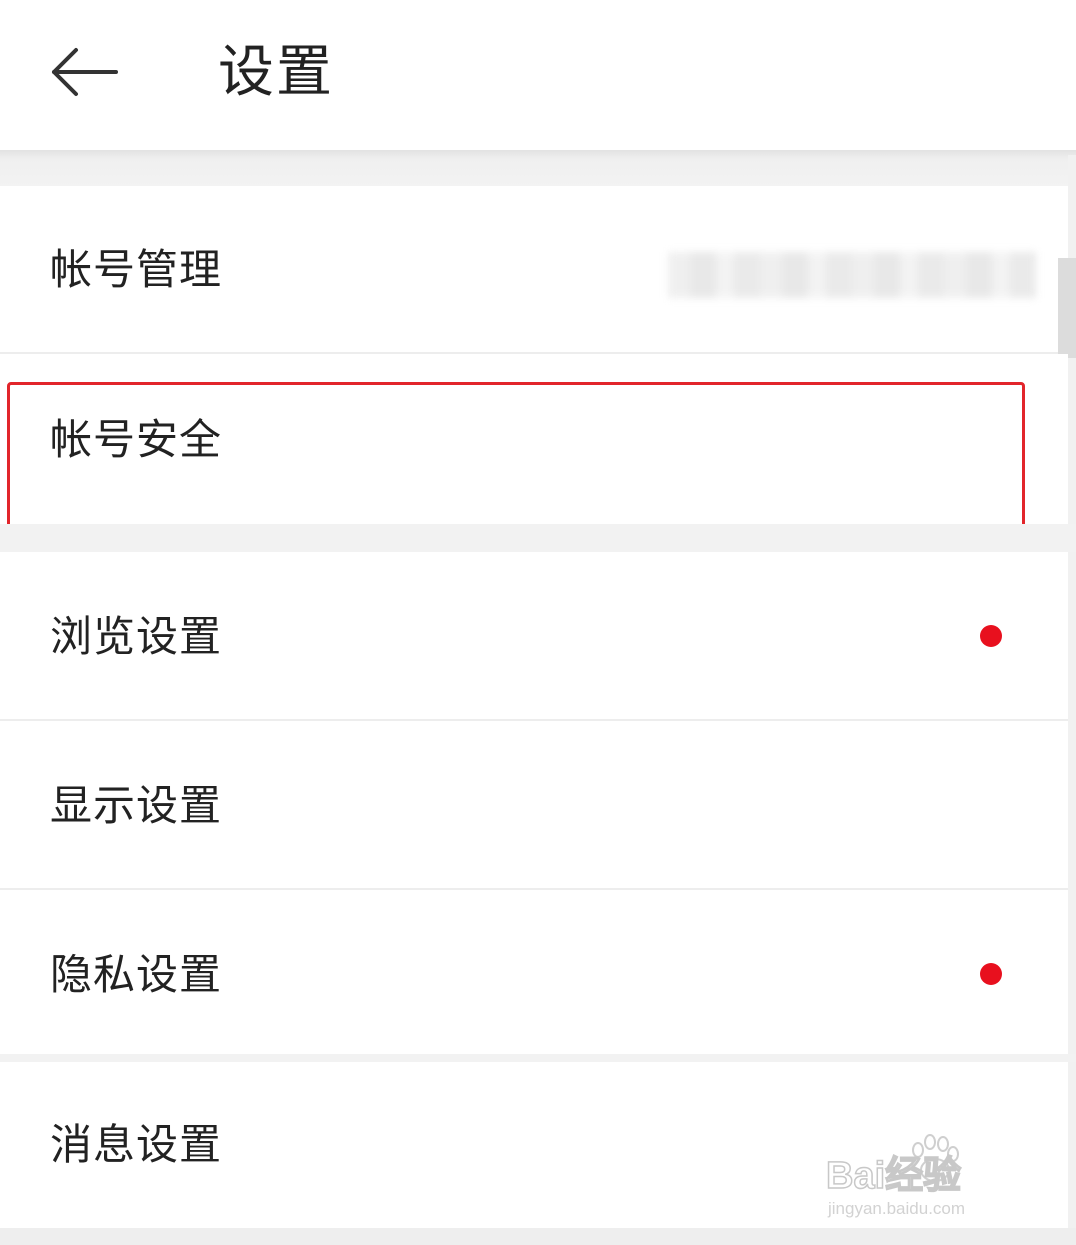 The height and width of the screenshot is (1245, 1076). I want to click on back-button, so click(85, 72).